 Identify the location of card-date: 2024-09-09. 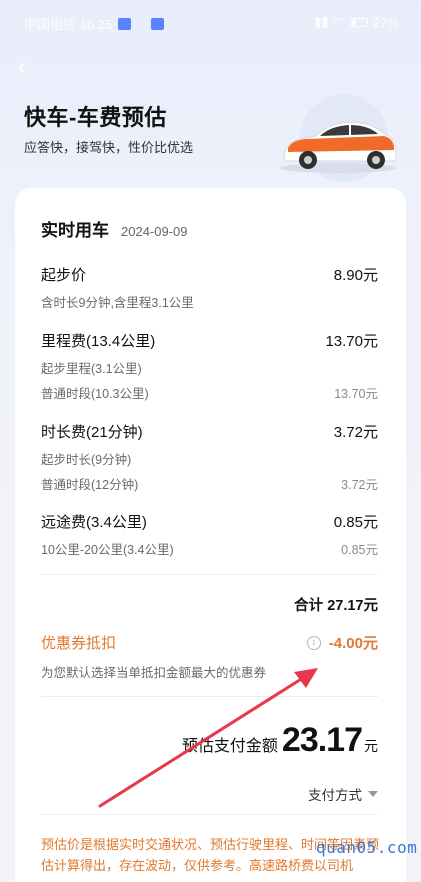
(154, 231).